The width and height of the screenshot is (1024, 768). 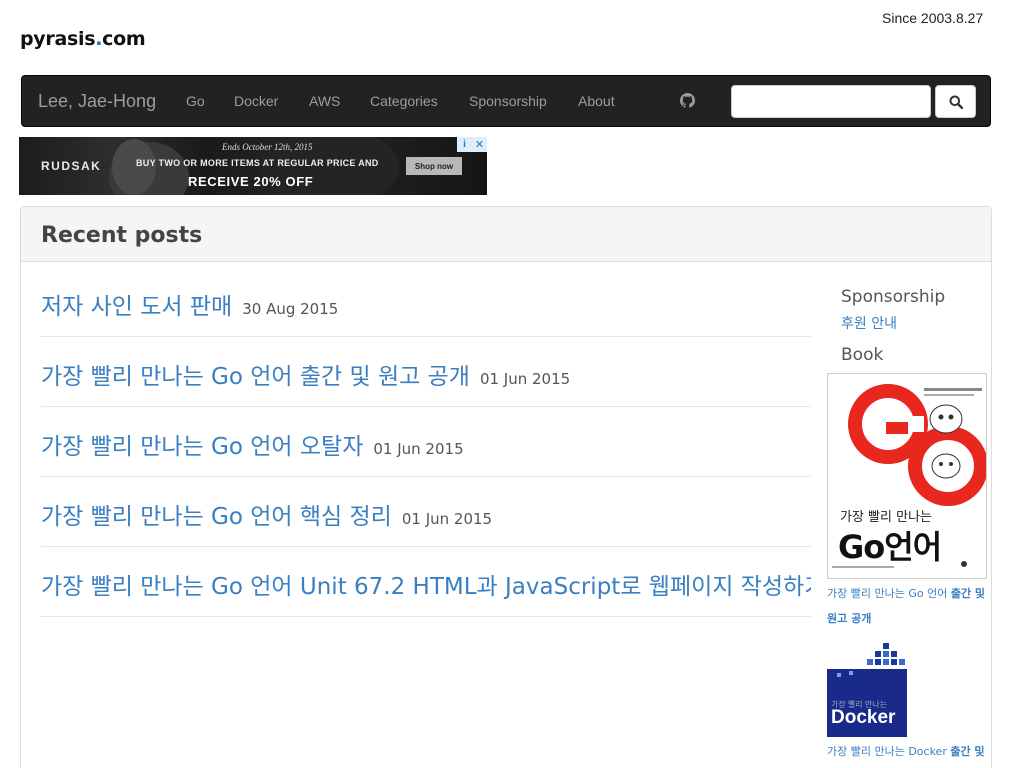 What do you see at coordinates (506, 234) in the screenshot?
I see `panel-heading: Recent posts` at bounding box center [506, 234].